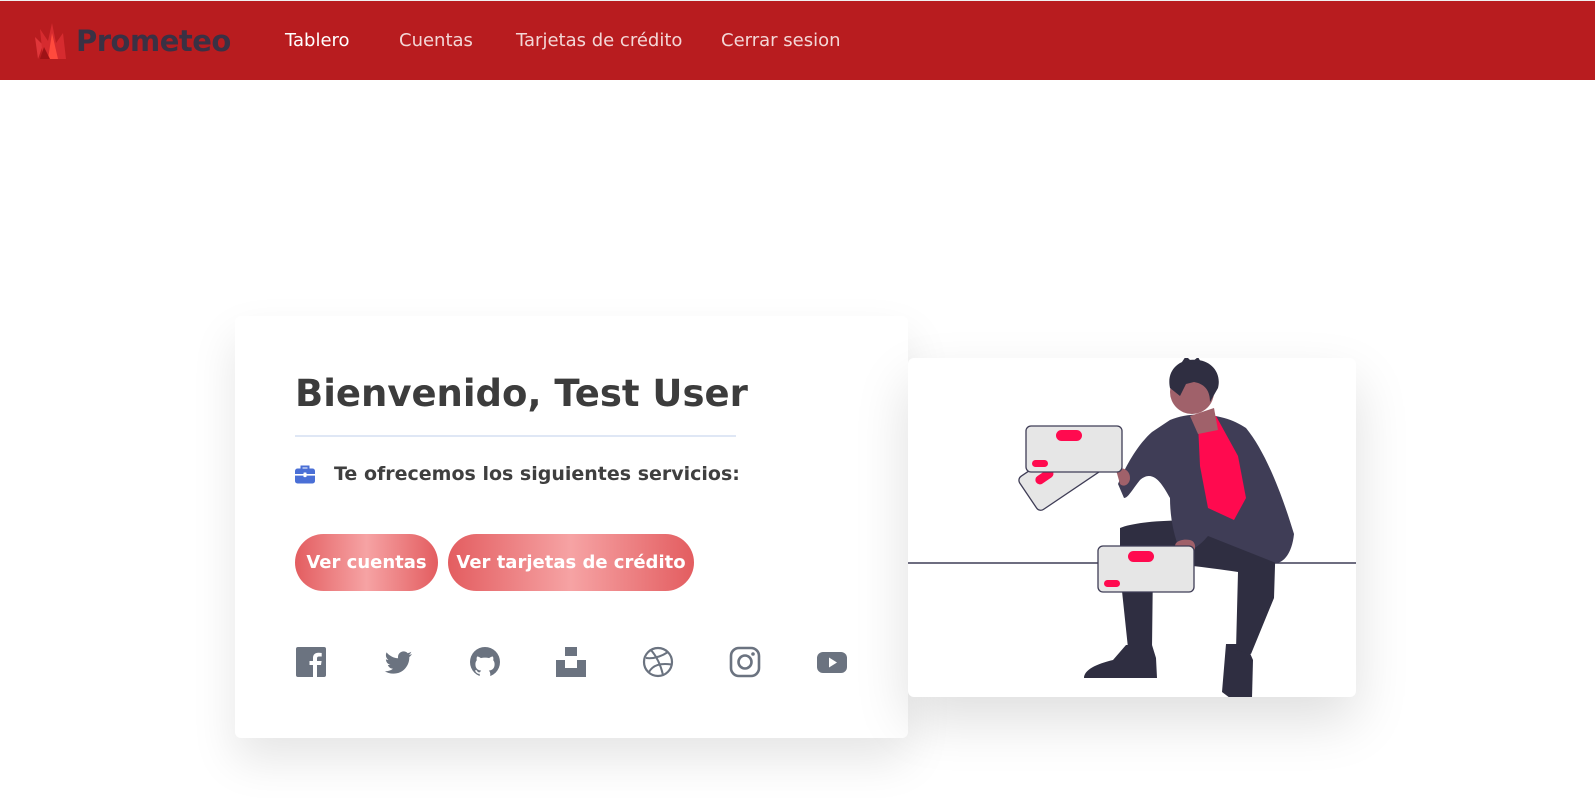  I want to click on view-accounts-button: Ver cuentas, so click(366, 562).